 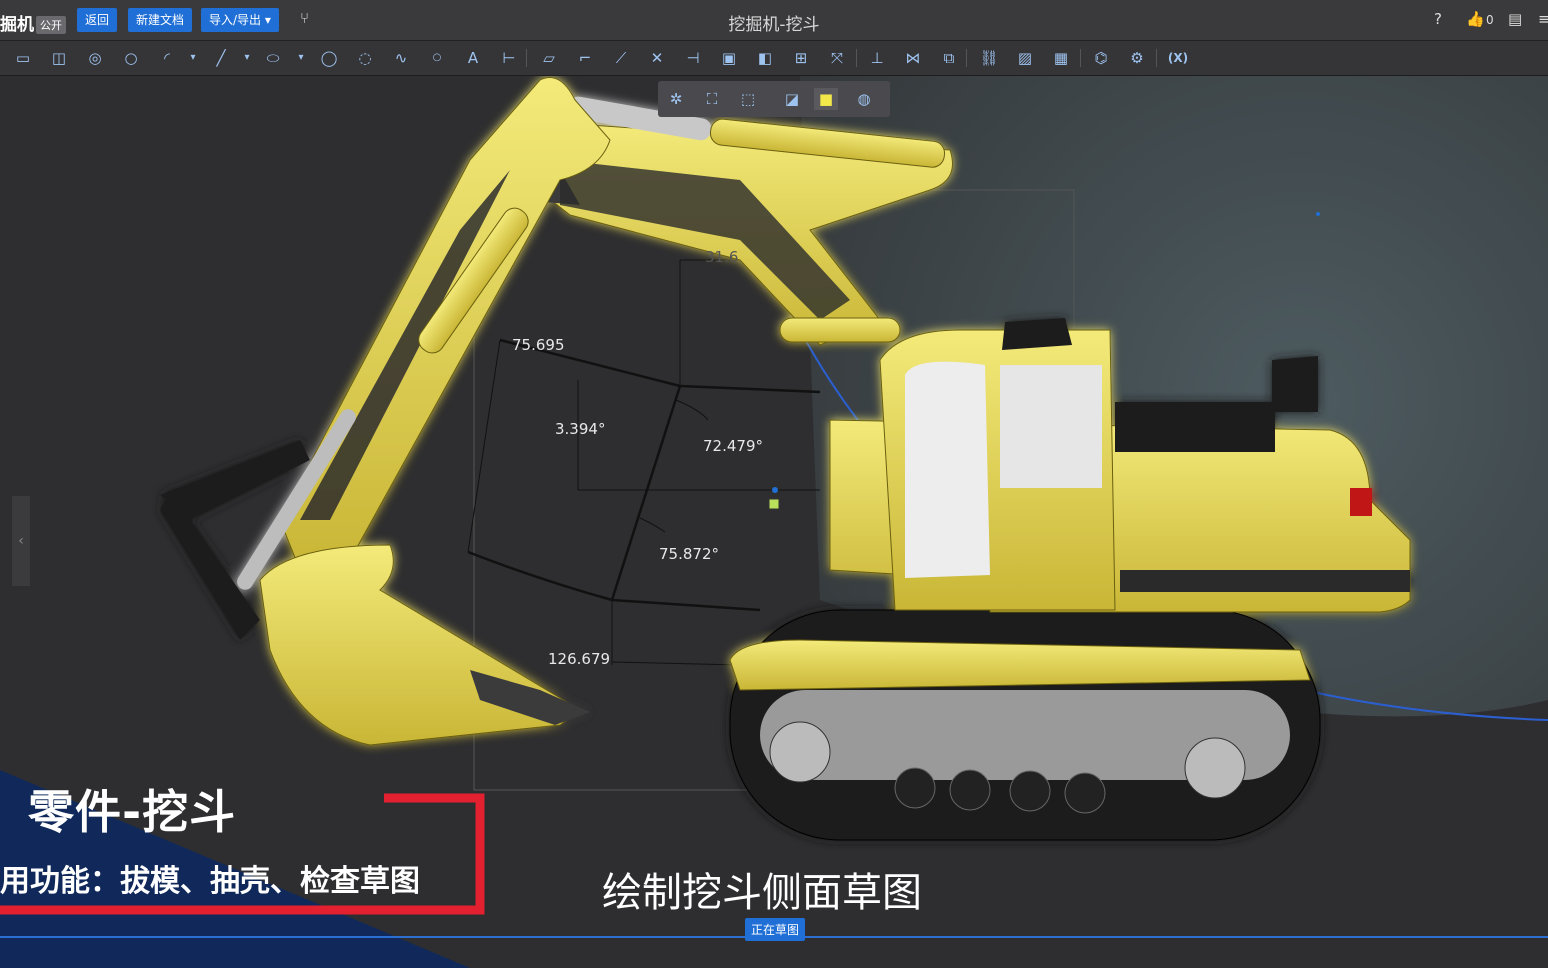 I want to click on offset-icon: ▱, so click(x=549, y=58).